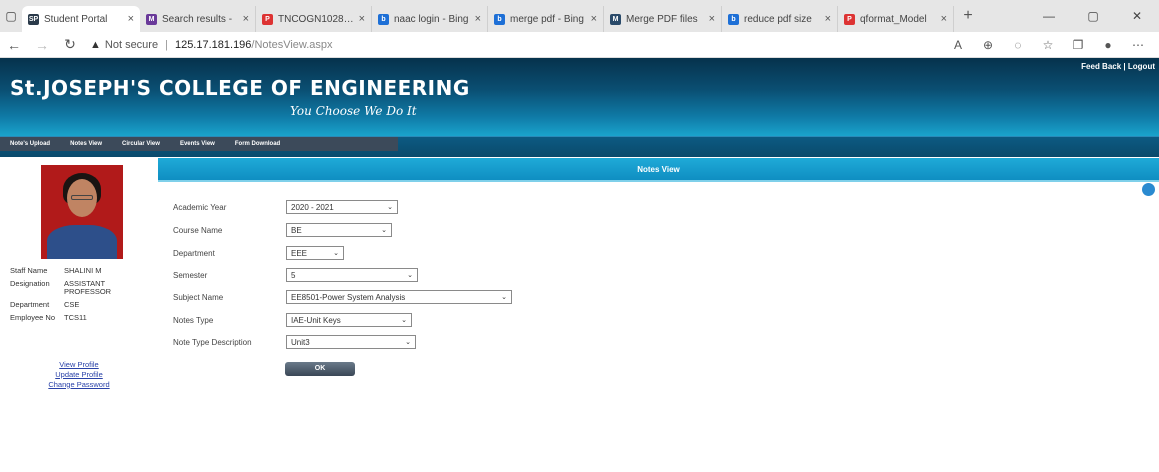 The image size is (1159, 472). I want to click on tab-favicon-icon: SP, so click(33, 19).